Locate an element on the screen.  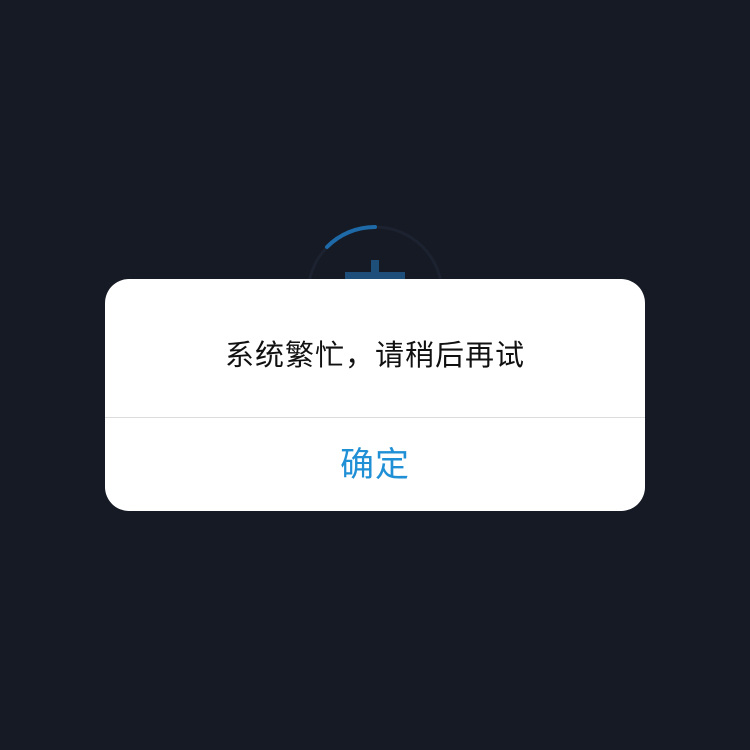
spinner-arc is located at coordinates (351, 236).